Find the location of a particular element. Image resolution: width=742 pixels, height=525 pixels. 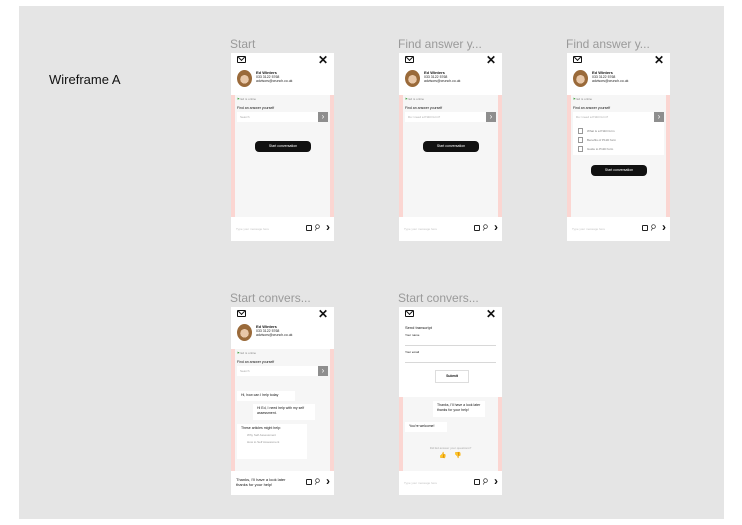

avatar is located at coordinates (244, 332).